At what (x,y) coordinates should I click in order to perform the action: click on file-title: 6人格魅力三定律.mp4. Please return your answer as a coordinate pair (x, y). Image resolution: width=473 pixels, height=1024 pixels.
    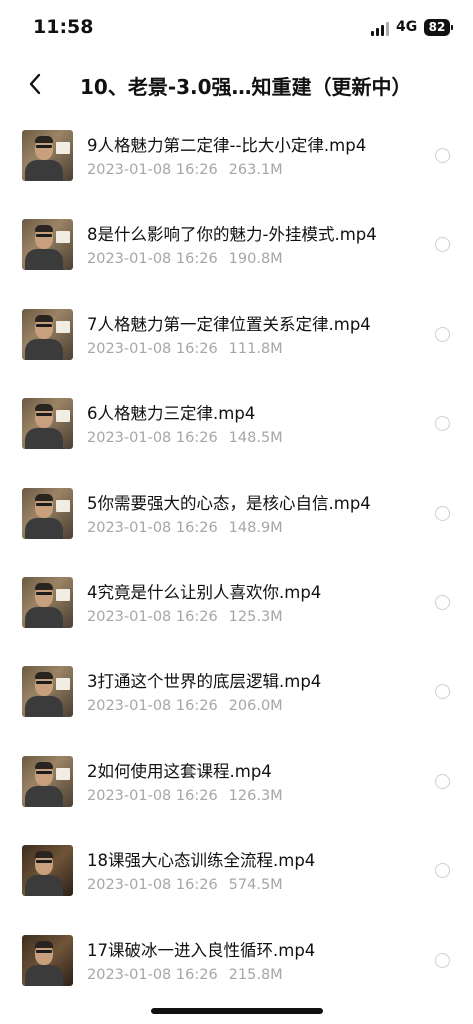
    Looking at the image, I should click on (171, 414).